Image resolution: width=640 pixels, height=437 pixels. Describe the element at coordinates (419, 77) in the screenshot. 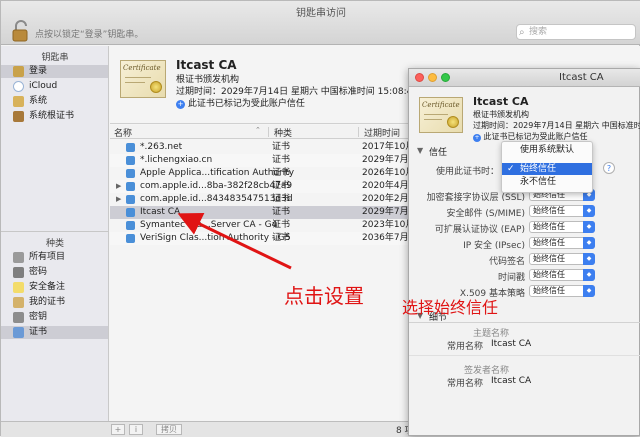

I see `close-icon` at that location.